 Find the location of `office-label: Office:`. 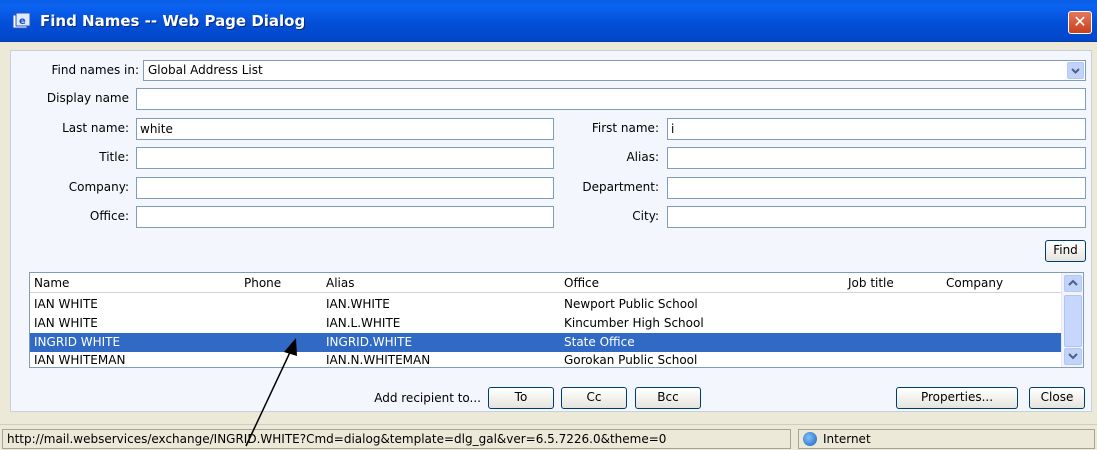

office-label: Office: is located at coordinates (109, 216).